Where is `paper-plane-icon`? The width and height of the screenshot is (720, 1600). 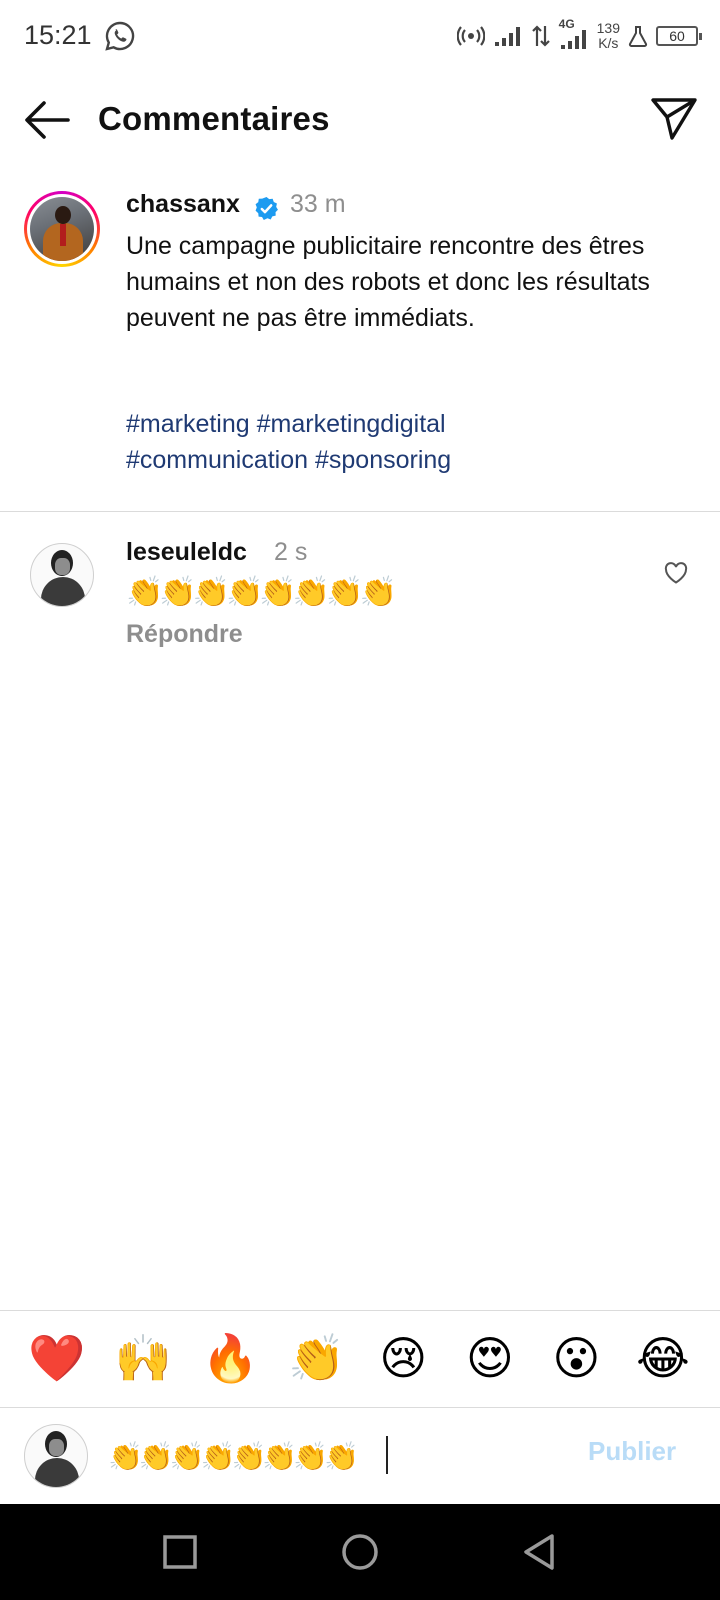 paper-plane-icon is located at coordinates (674, 119).